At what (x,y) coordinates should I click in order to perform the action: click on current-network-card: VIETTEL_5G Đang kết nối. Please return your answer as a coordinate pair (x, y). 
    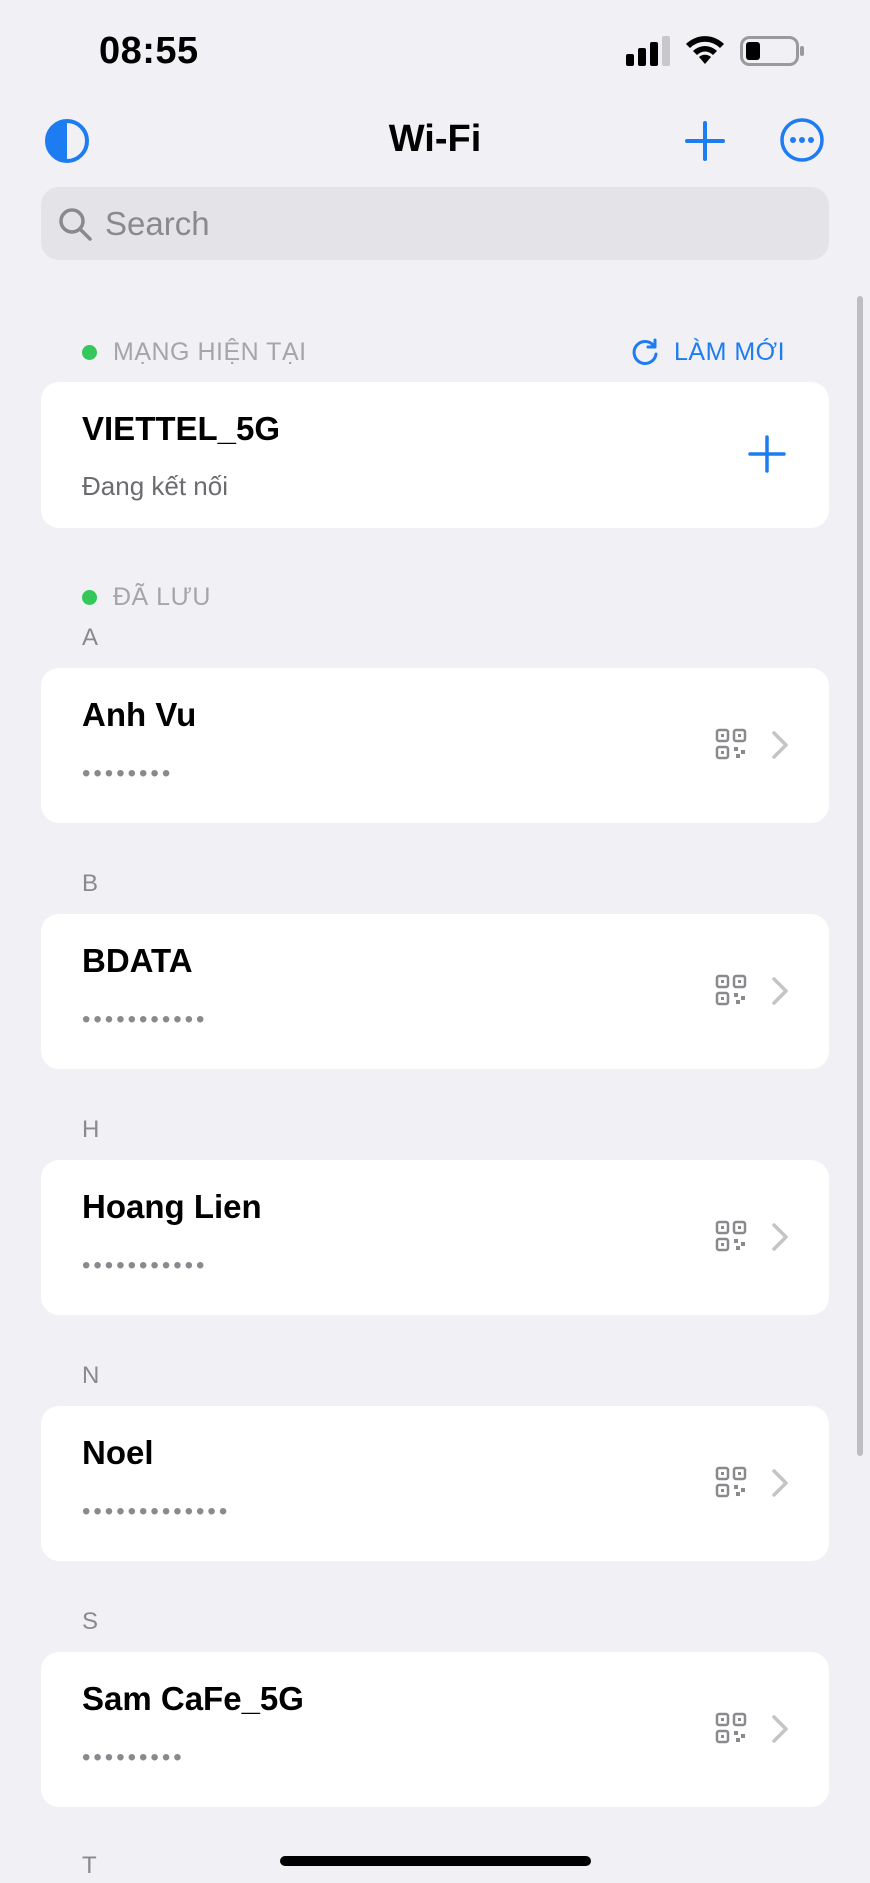
    Looking at the image, I should click on (435, 455).